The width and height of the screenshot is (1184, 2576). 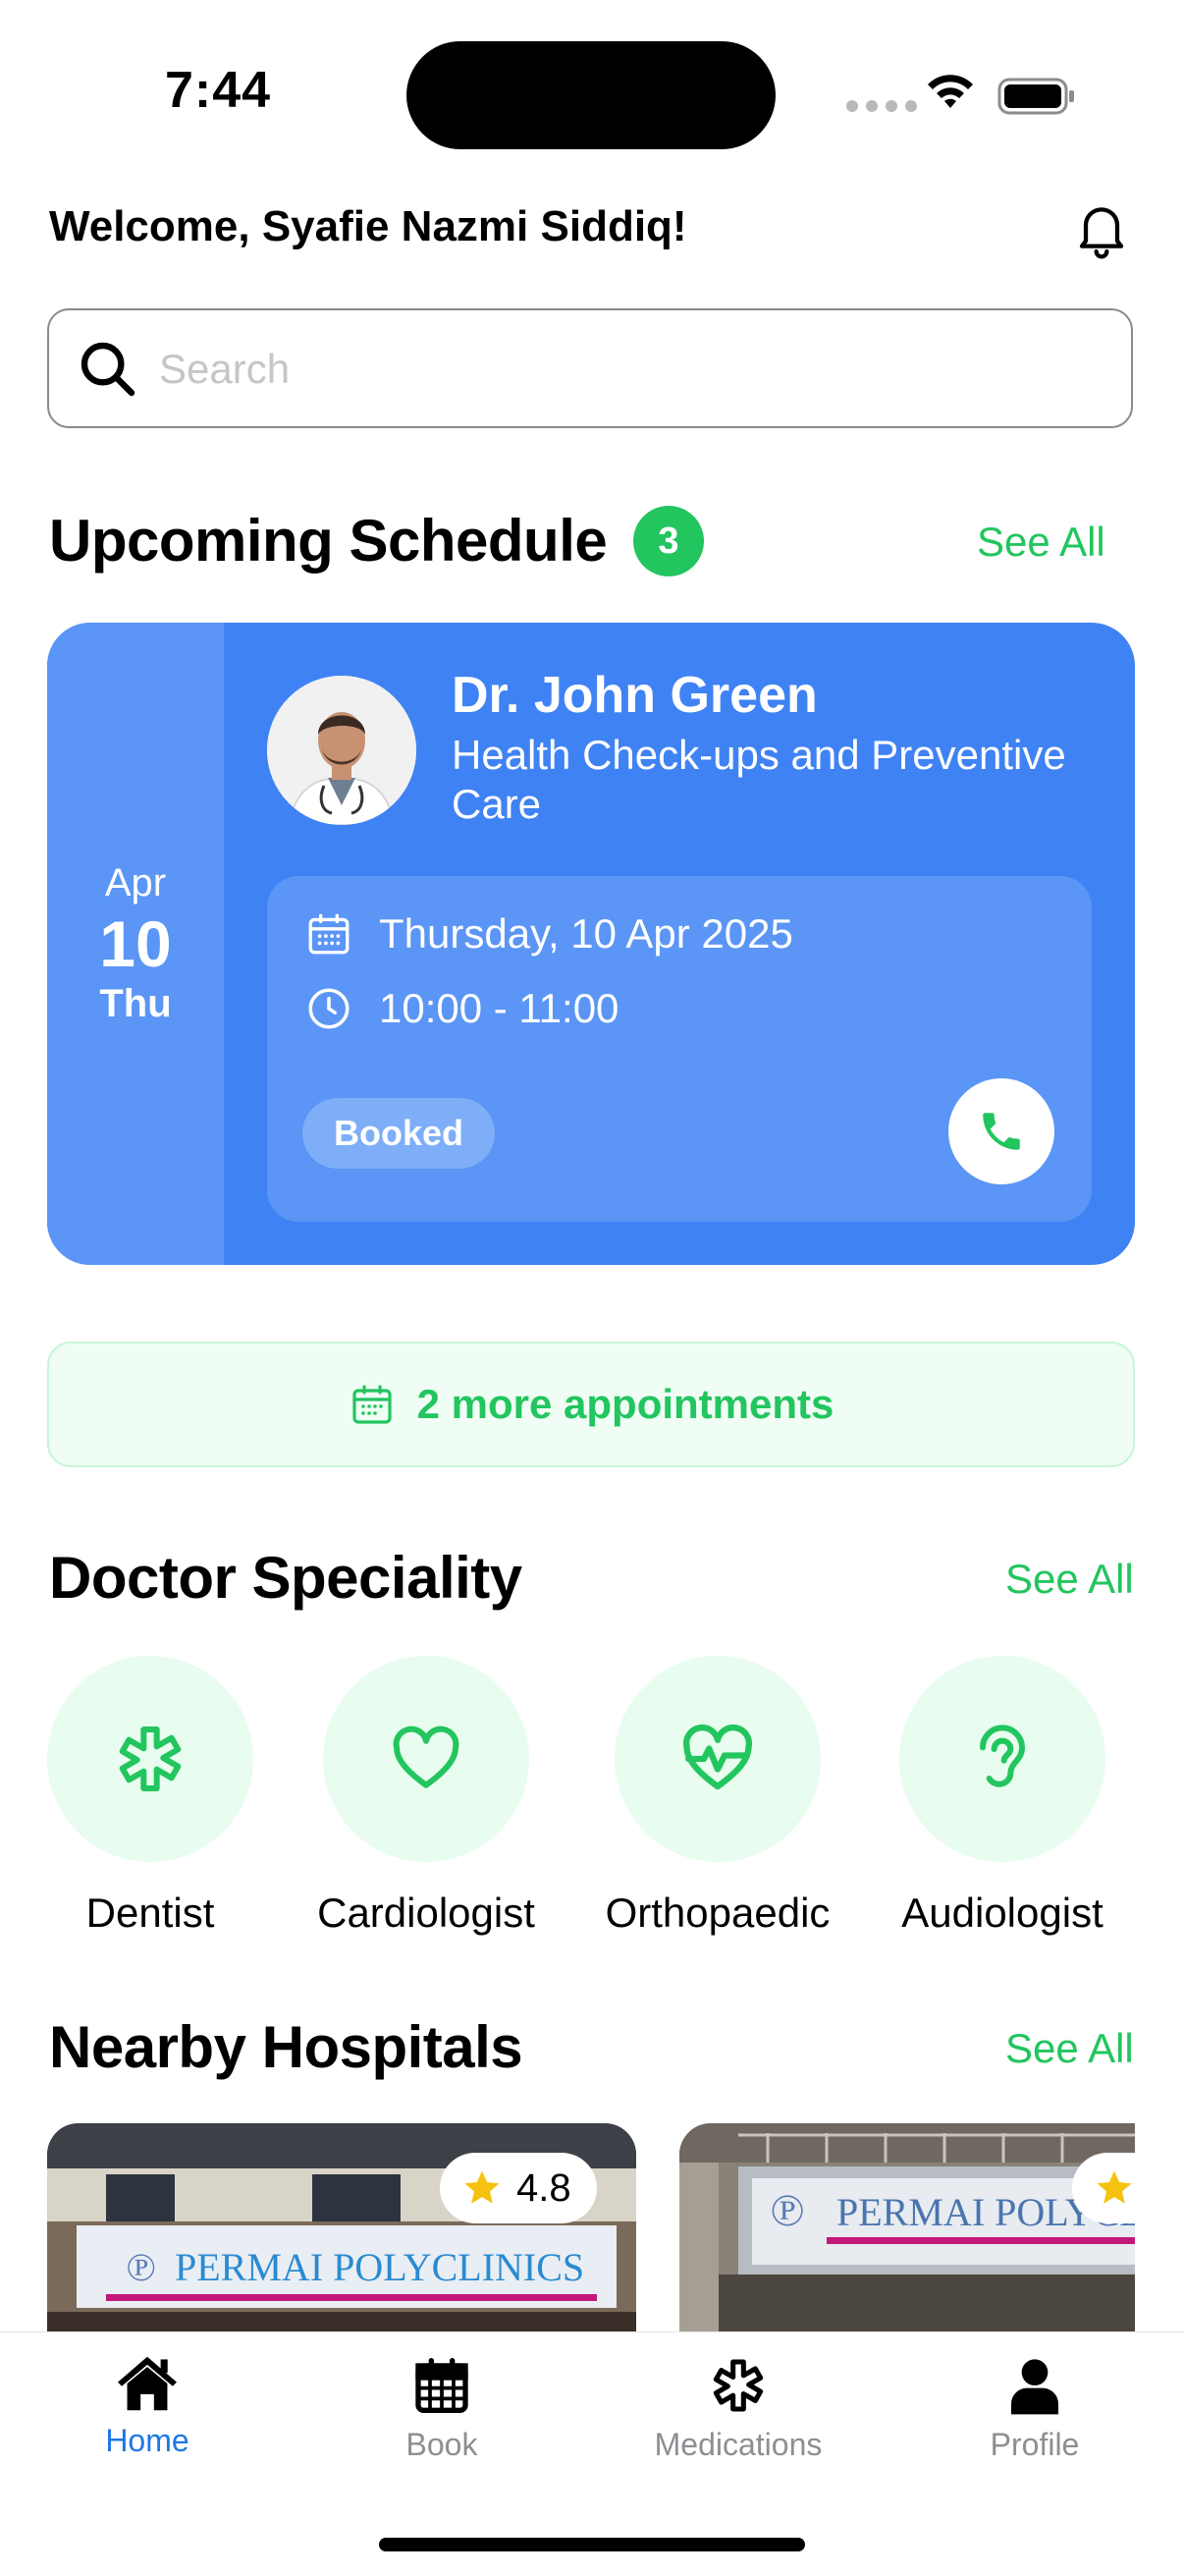 I want to click on schedule-count-badge: 3, so click(x=668, y=541).